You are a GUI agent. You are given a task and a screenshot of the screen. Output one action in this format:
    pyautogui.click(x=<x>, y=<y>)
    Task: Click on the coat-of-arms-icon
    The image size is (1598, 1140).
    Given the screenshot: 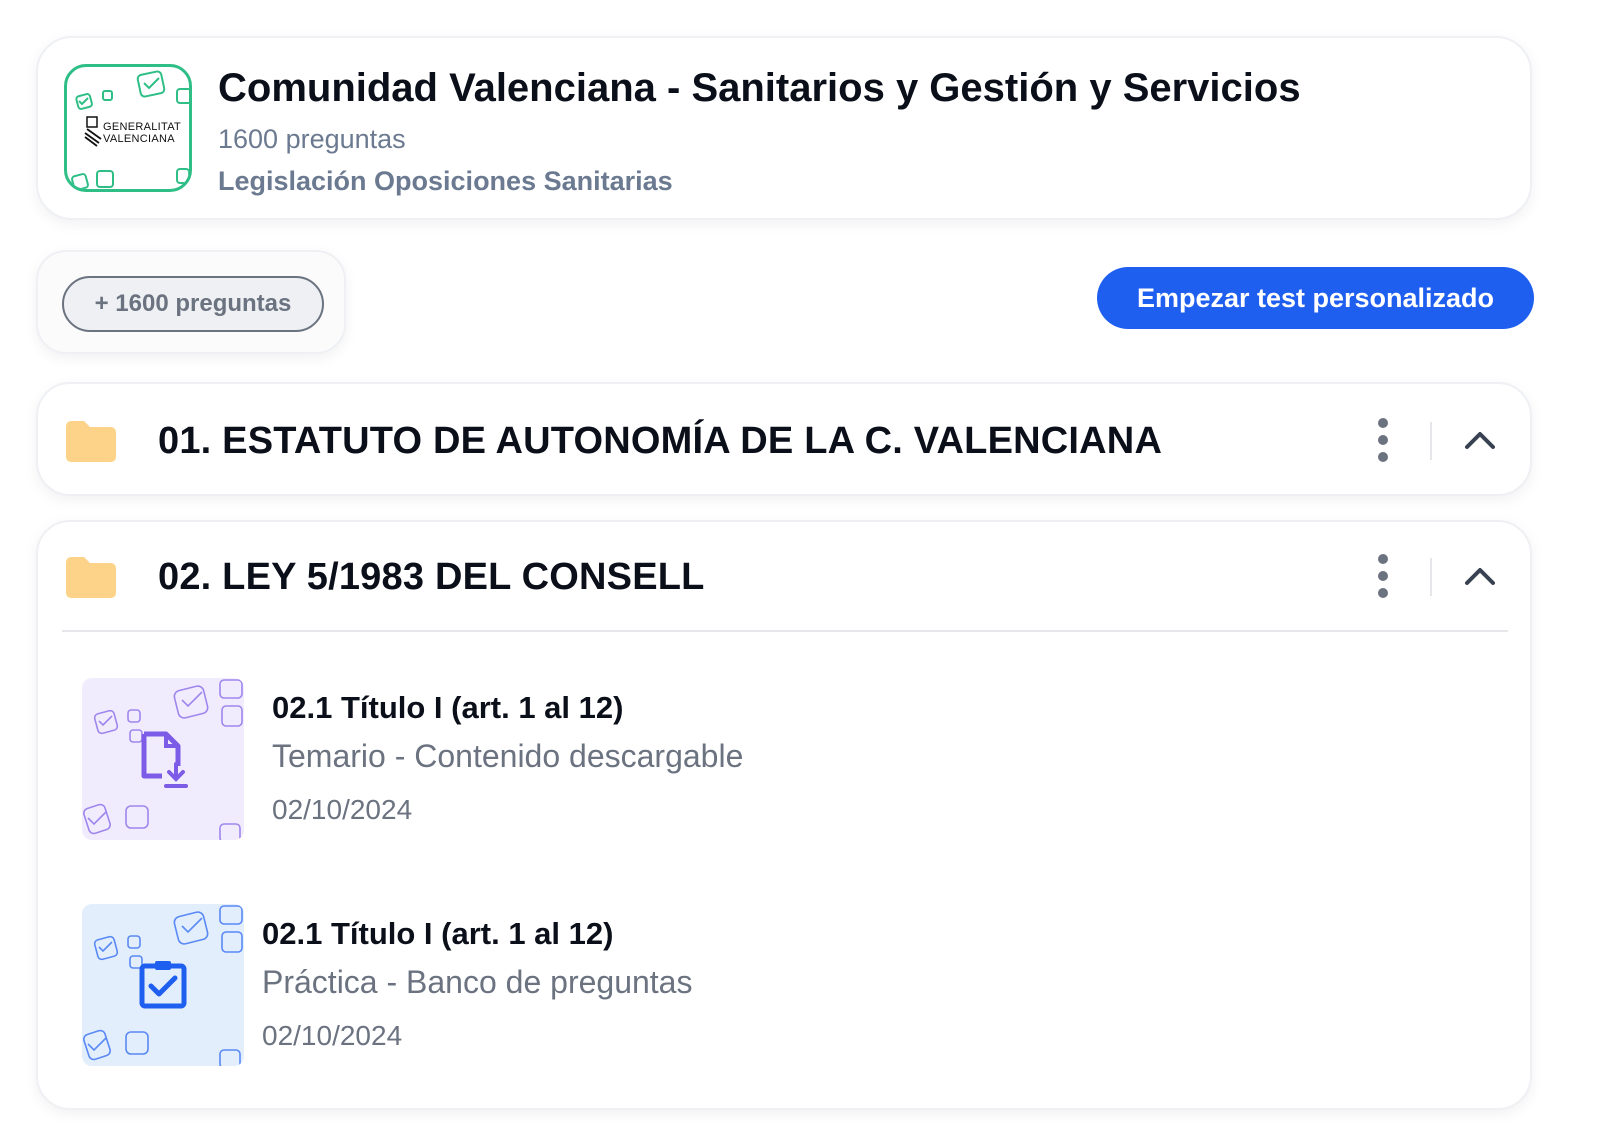 What is the action you would take?
    pyautogui.click(x=93, y=131)
    